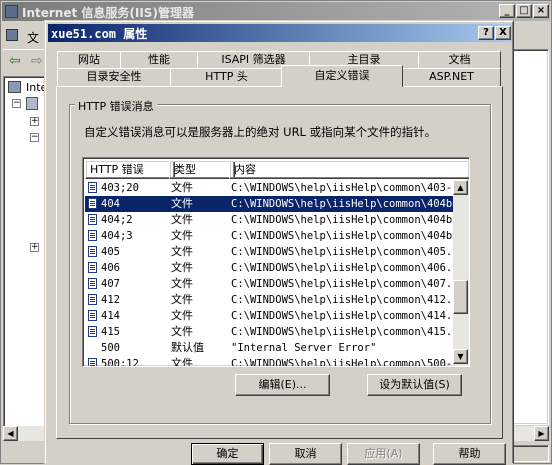 This screenshot has width=552, height=465. Describe the element at coordinates (227, 454) in the screenshot. I see `ok-button: 确定` at that location.